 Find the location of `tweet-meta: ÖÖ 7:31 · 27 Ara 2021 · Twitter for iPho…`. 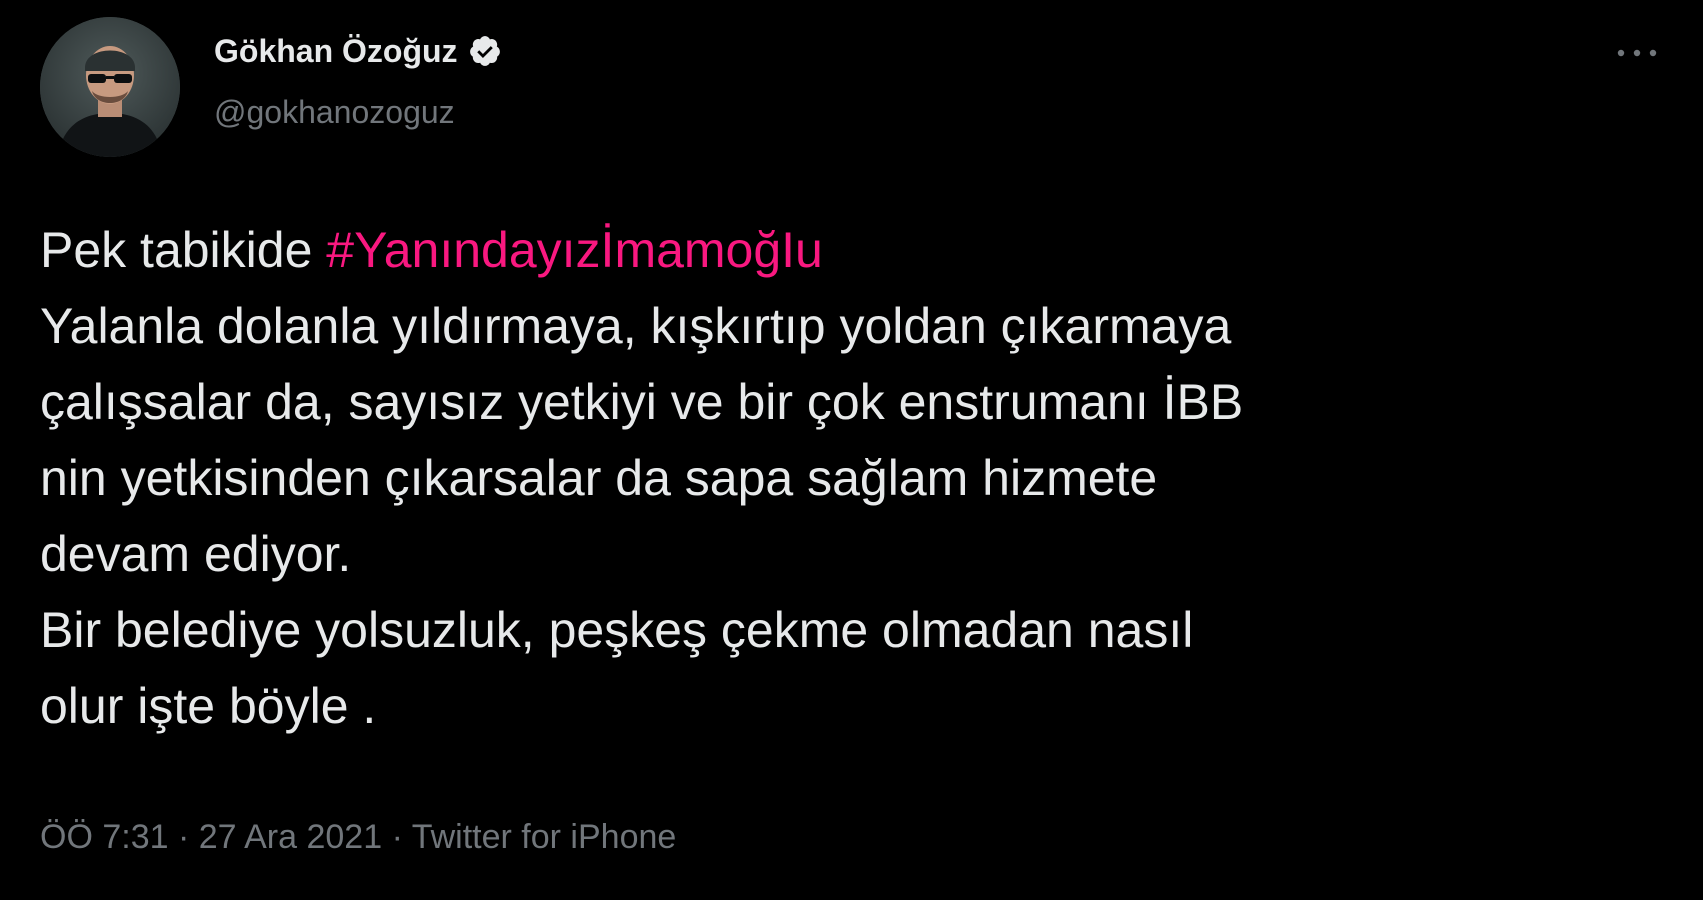

tweet-meta: ÖÖ 7:31 · 27 Ara 2021 · Twitter for iPho… is located at coordinates (358, 837).